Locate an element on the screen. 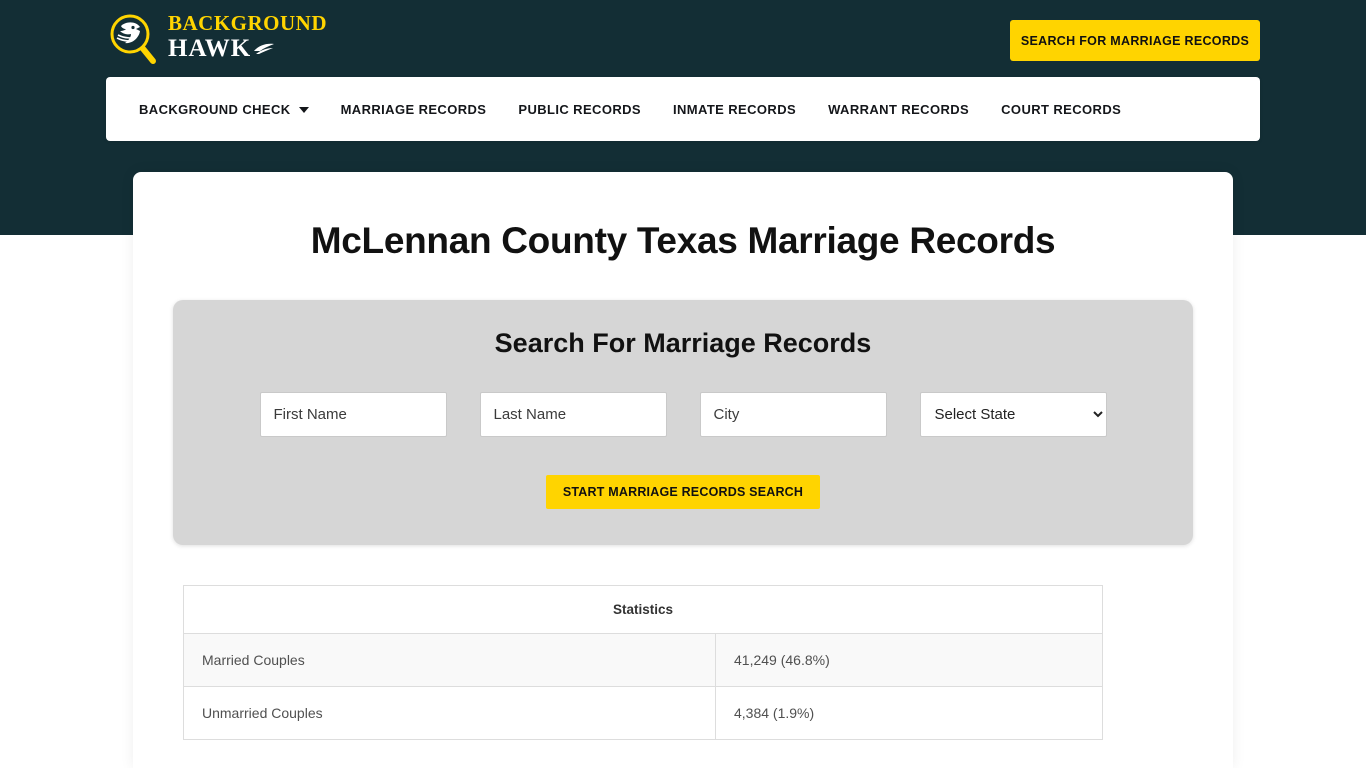 Image resolution: width=1366 pixels, height=768 pixels. table-row: Unmarried Couples 4,384 (1.9%) is located at coordinates (643, 713).